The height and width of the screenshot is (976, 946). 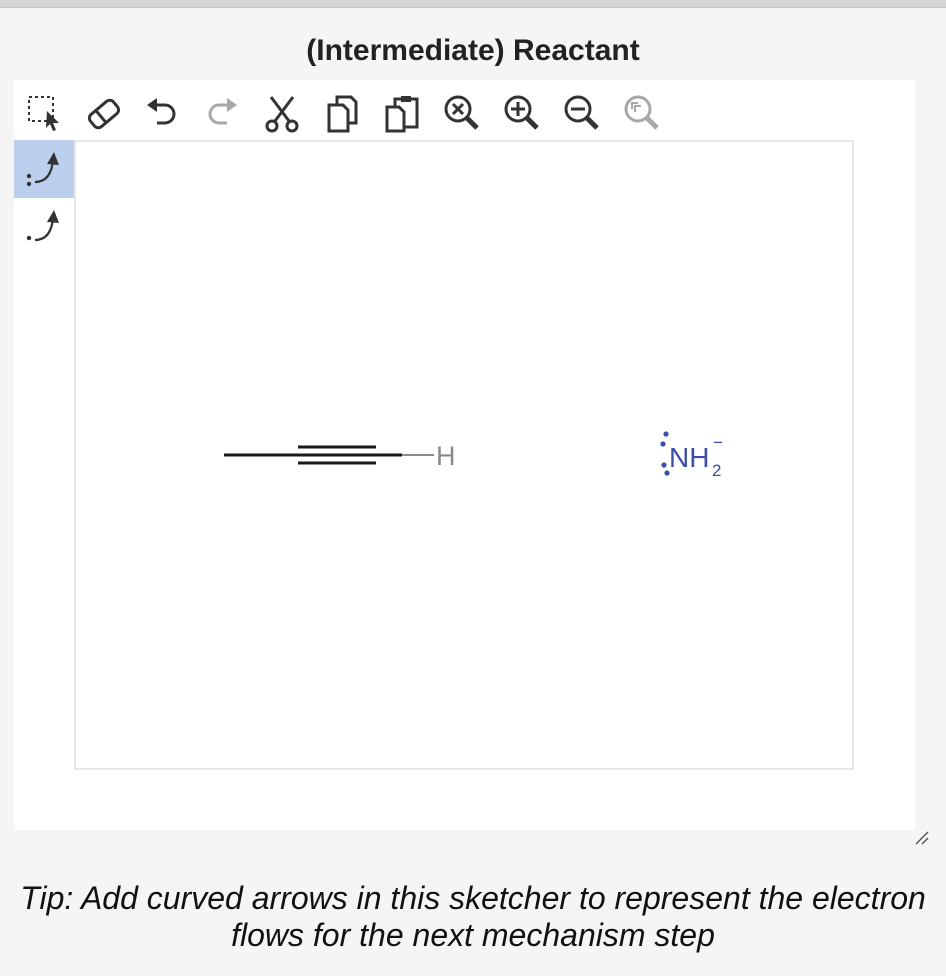 I want to click on single-electron-arrow-icon, so click(x=42, y=226).